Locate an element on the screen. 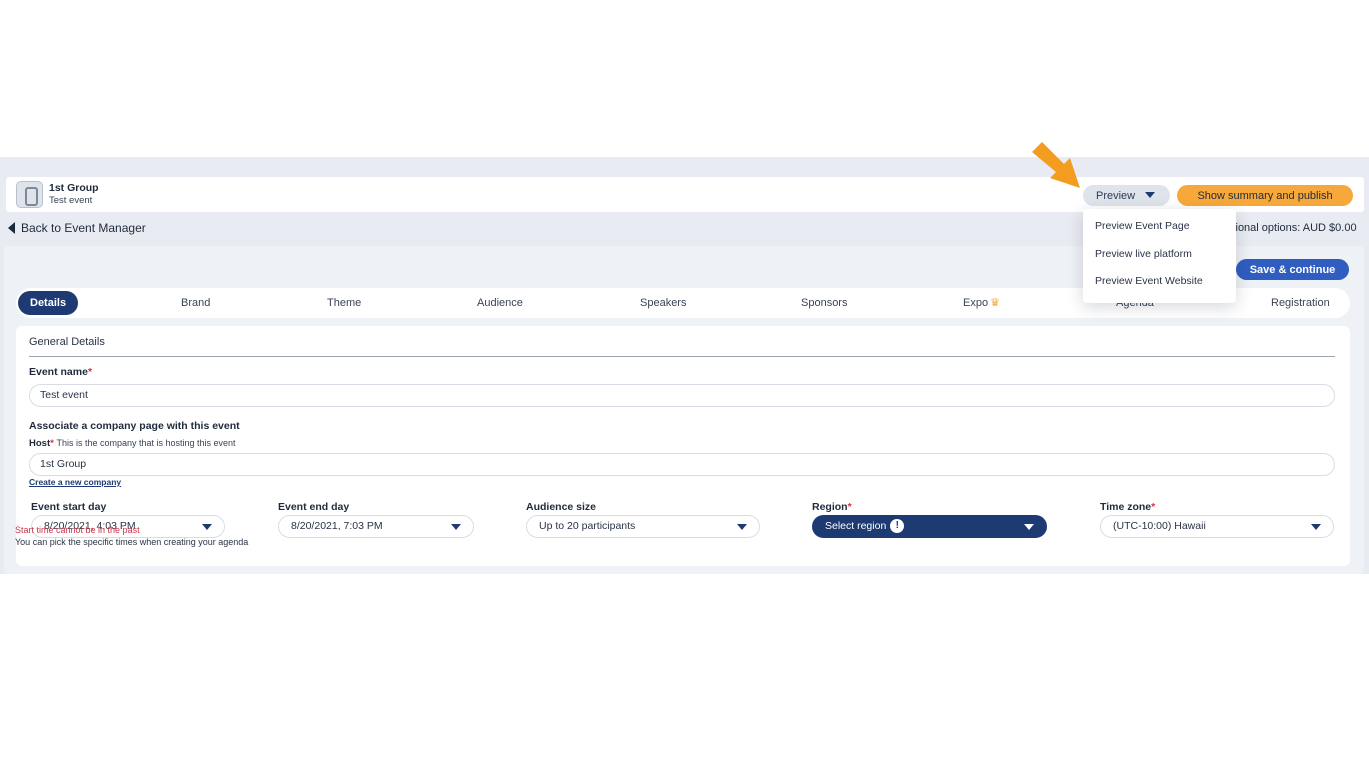 This screenshot has width=1369, height=774. create-new-company-link: Create a new company is located at coordinates (75, 482).